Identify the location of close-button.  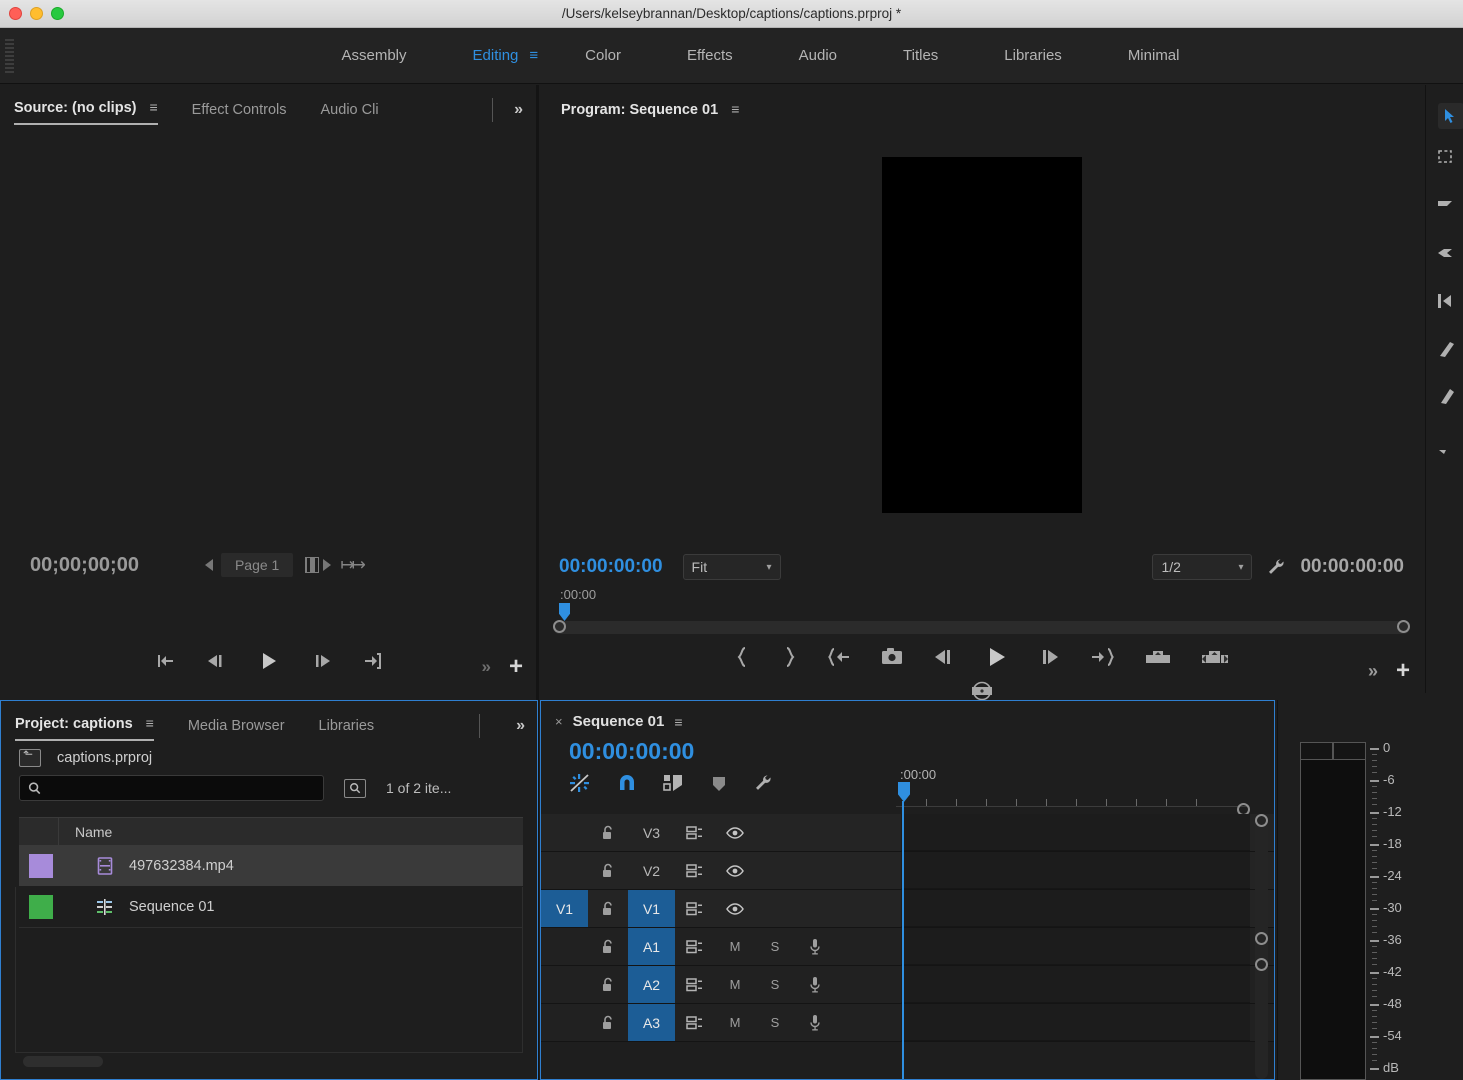
(15, 13).